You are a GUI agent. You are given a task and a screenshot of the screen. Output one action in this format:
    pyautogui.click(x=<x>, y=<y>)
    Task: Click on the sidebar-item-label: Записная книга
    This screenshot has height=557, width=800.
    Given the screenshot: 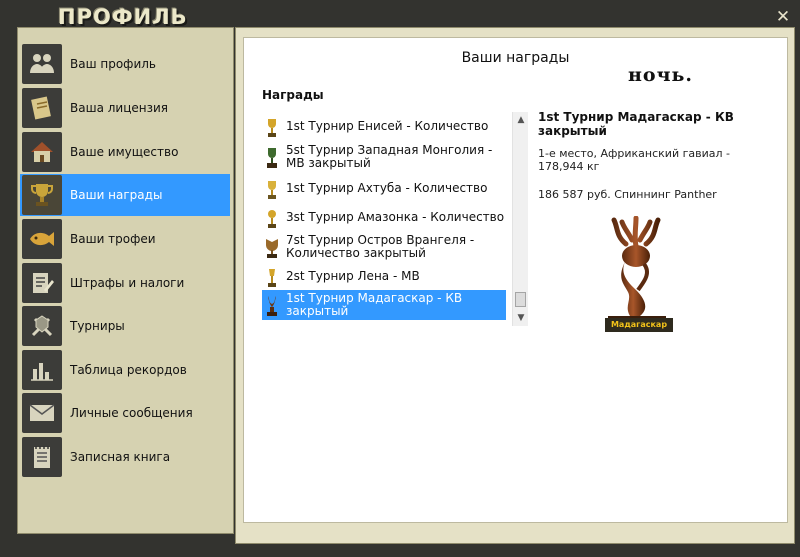 What is the action you would take?
    pyautogui.click(x=120, y=457)
    